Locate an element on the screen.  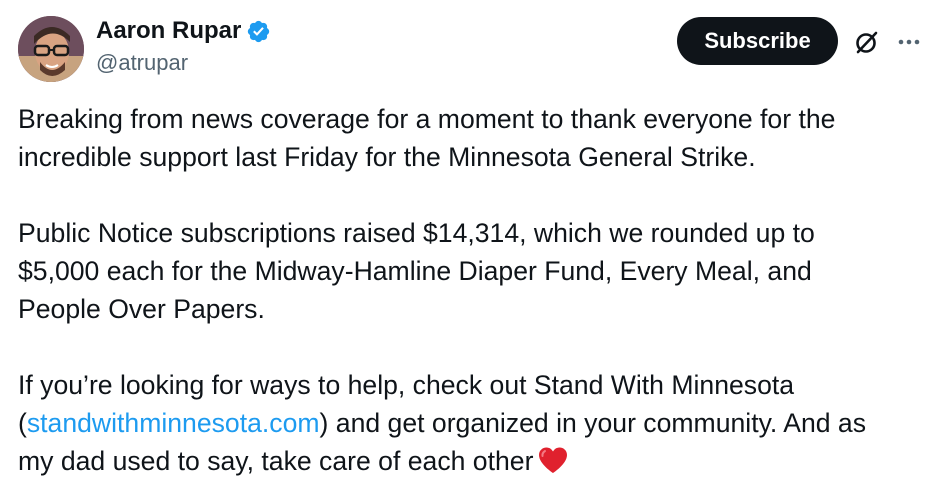
subscribe-button: Subscribe is located at coordinates (757, 41).